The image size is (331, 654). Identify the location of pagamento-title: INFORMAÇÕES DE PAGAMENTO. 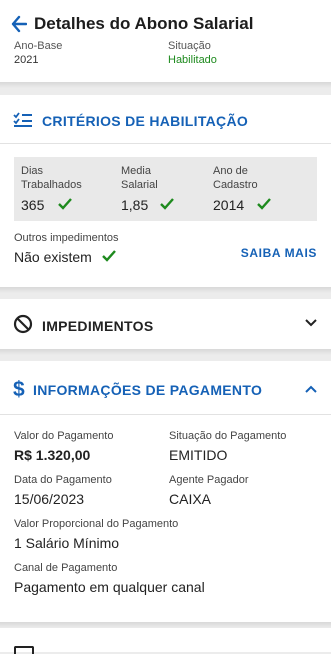
(148, 390).